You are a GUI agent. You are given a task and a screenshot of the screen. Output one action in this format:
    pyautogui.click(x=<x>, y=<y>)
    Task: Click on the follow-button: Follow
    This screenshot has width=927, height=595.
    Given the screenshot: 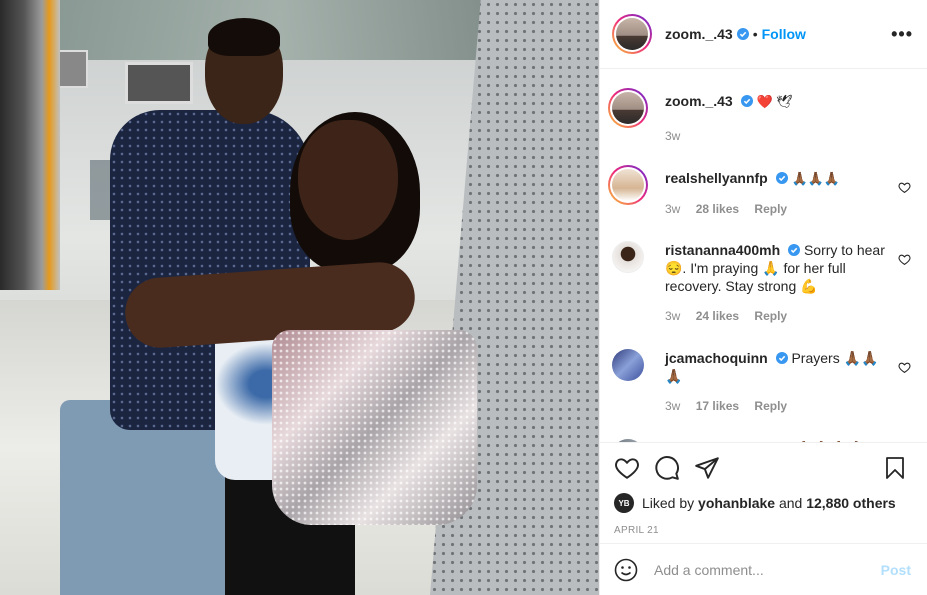 What is the action you would take?
    pyautogui.click(x=784, y=34)
    